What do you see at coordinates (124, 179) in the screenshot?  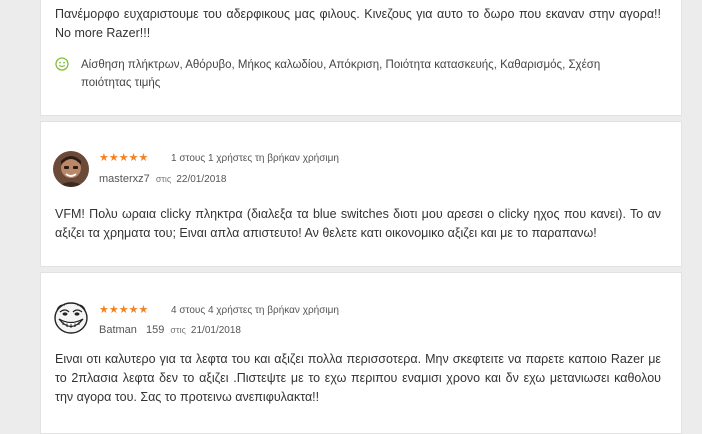 I see `username-link: masterxz7` at bounding box center [124, 179].